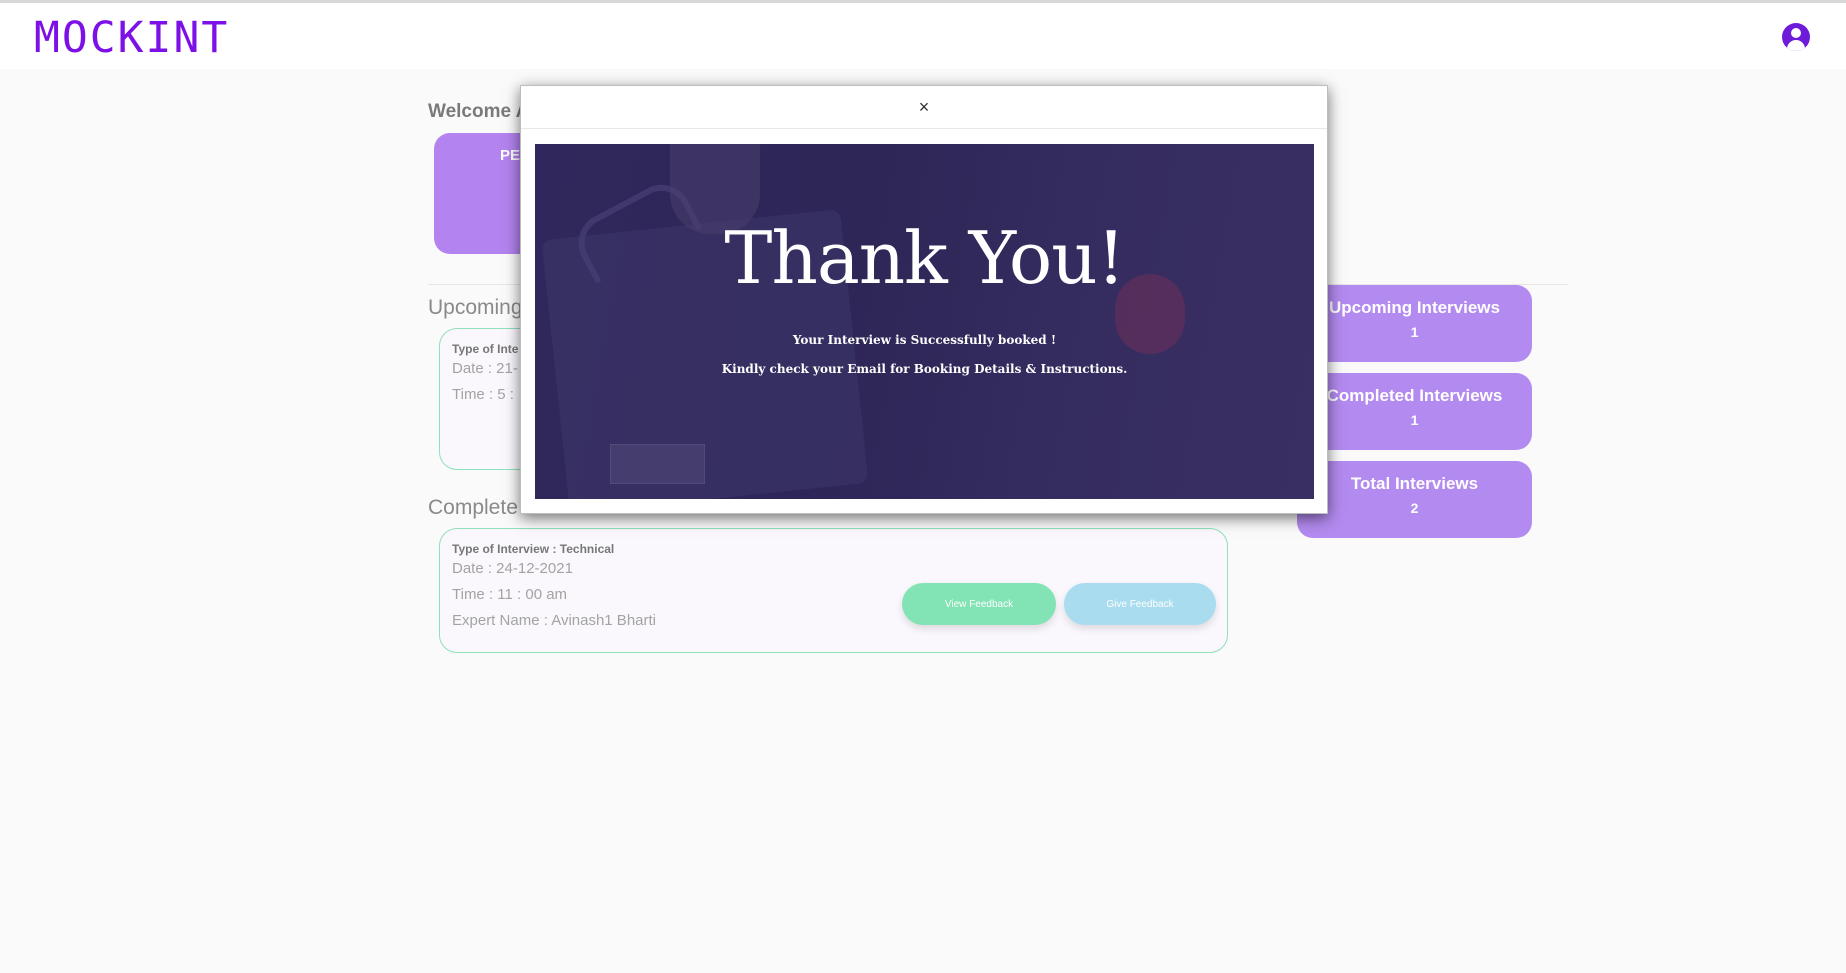 The image size is (1846, 973). Describe the element at coordinates (131, 38) in the screenshot. I see `app-logo: MOCKINT` at that location.